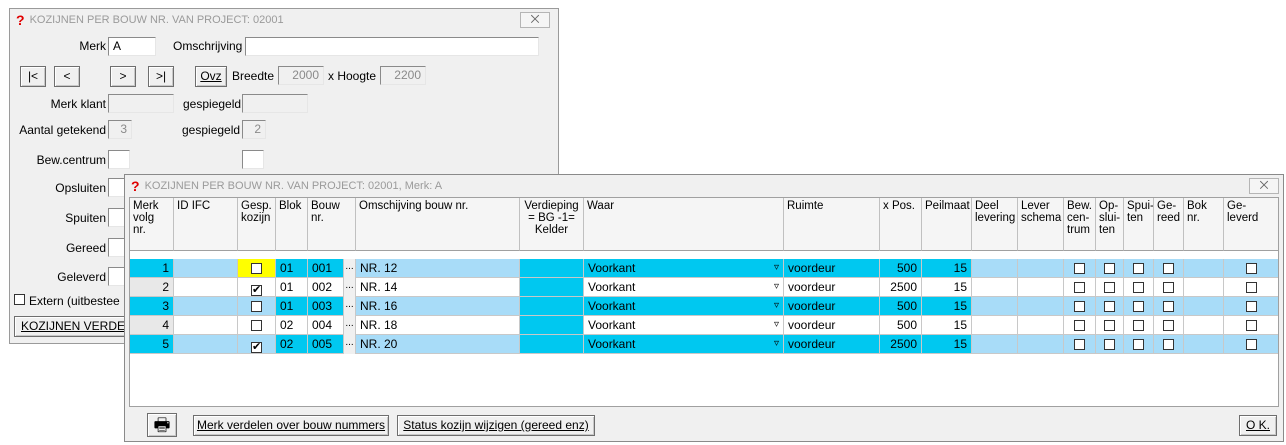 Image resolution: width=1286 pixels, height=445 pixels. What do you see at coordinates (1258, 425) in the screenshot?
I see `ok-button: O K.` at bounding box center [1258, 425].